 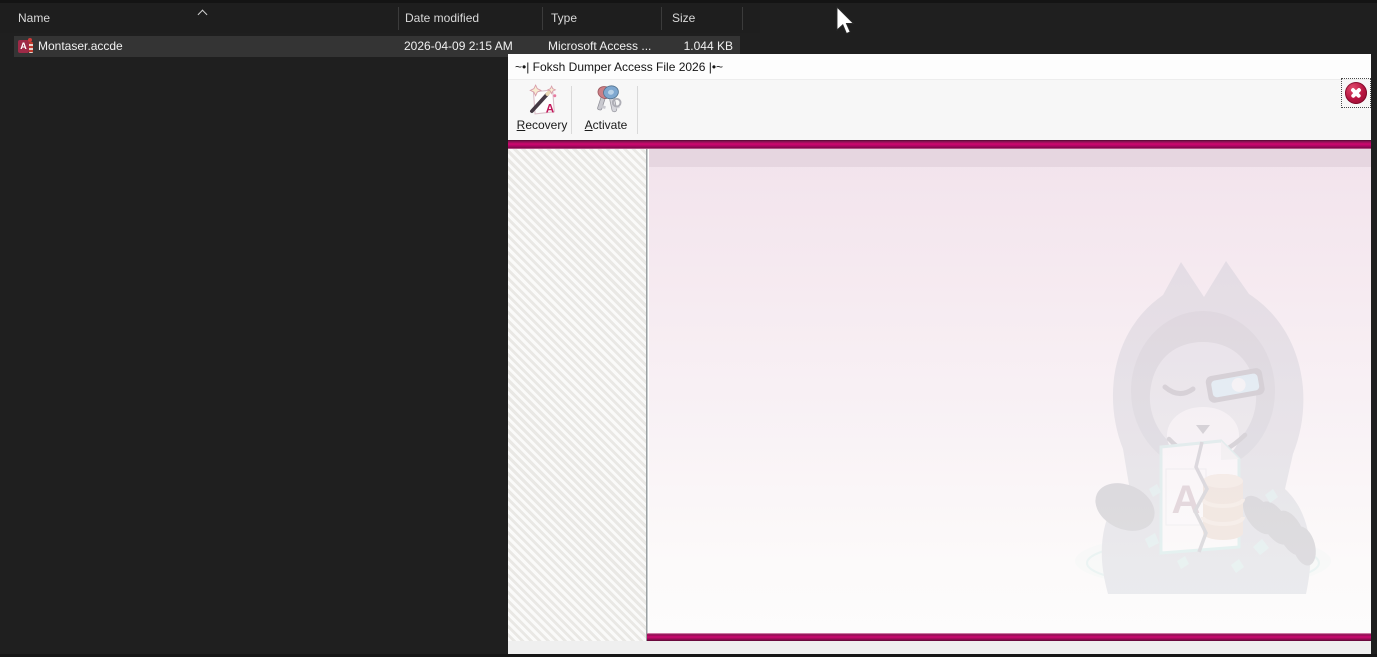 I want to click on column-header-type: Type, so click(x=564, y=18).